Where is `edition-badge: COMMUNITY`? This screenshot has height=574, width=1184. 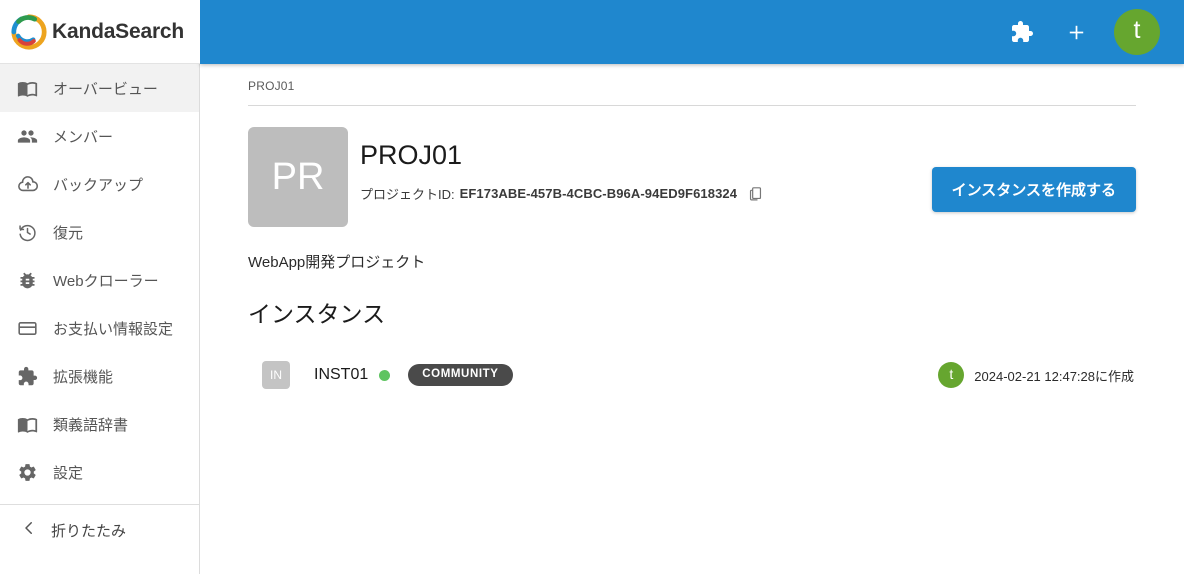
edition-badge: COMMUNITY is located at coordinates (460, 375).